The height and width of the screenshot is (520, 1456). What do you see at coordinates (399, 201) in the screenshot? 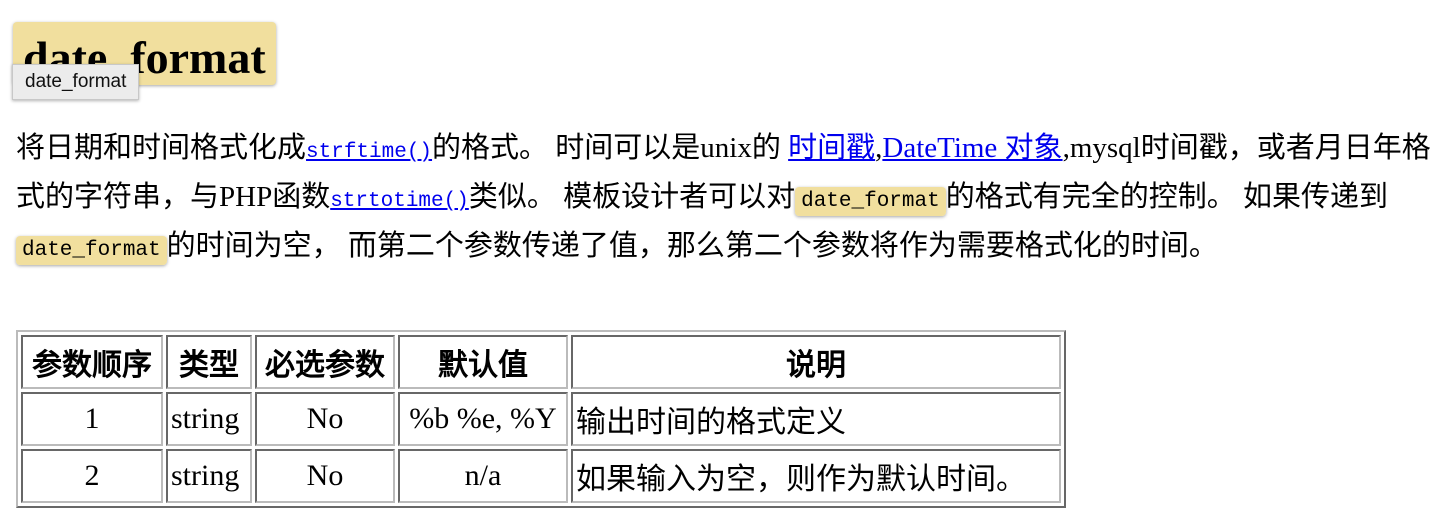
I see `strtotime-link: strtotime()` at bounding box center [399, 201].